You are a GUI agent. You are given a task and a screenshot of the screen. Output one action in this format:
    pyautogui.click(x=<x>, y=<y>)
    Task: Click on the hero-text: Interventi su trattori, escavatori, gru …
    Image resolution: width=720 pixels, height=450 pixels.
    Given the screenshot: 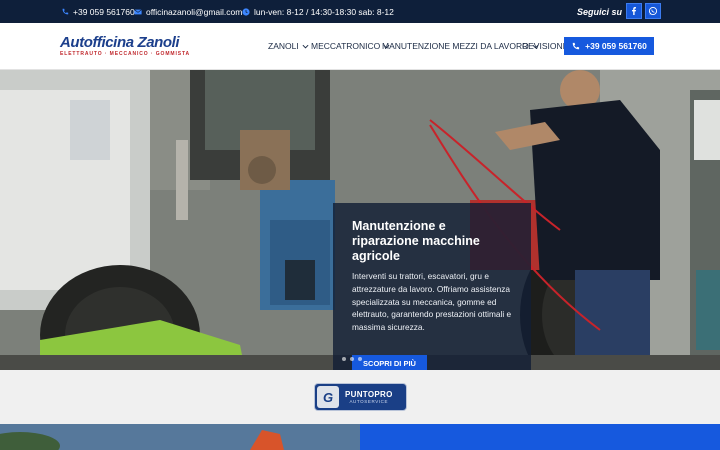 What is the action you would take?
    pyautogui.click(x=432, y=302)
    